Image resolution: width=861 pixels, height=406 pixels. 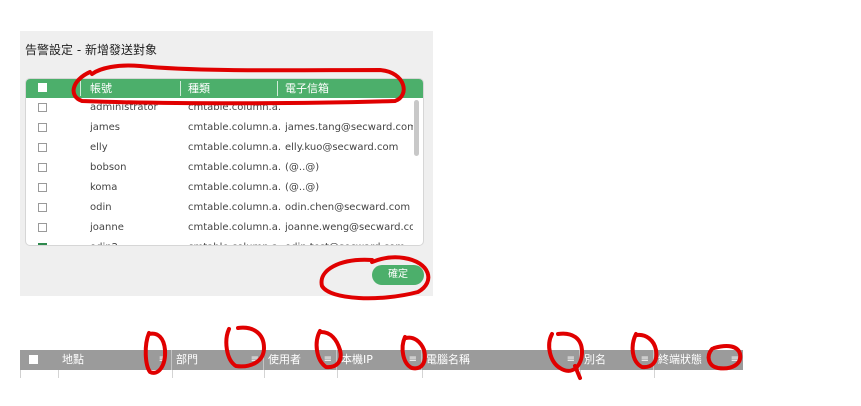 I want to click on column-header-local-ip: 本機IP ≡, so click(x=379, y=360).